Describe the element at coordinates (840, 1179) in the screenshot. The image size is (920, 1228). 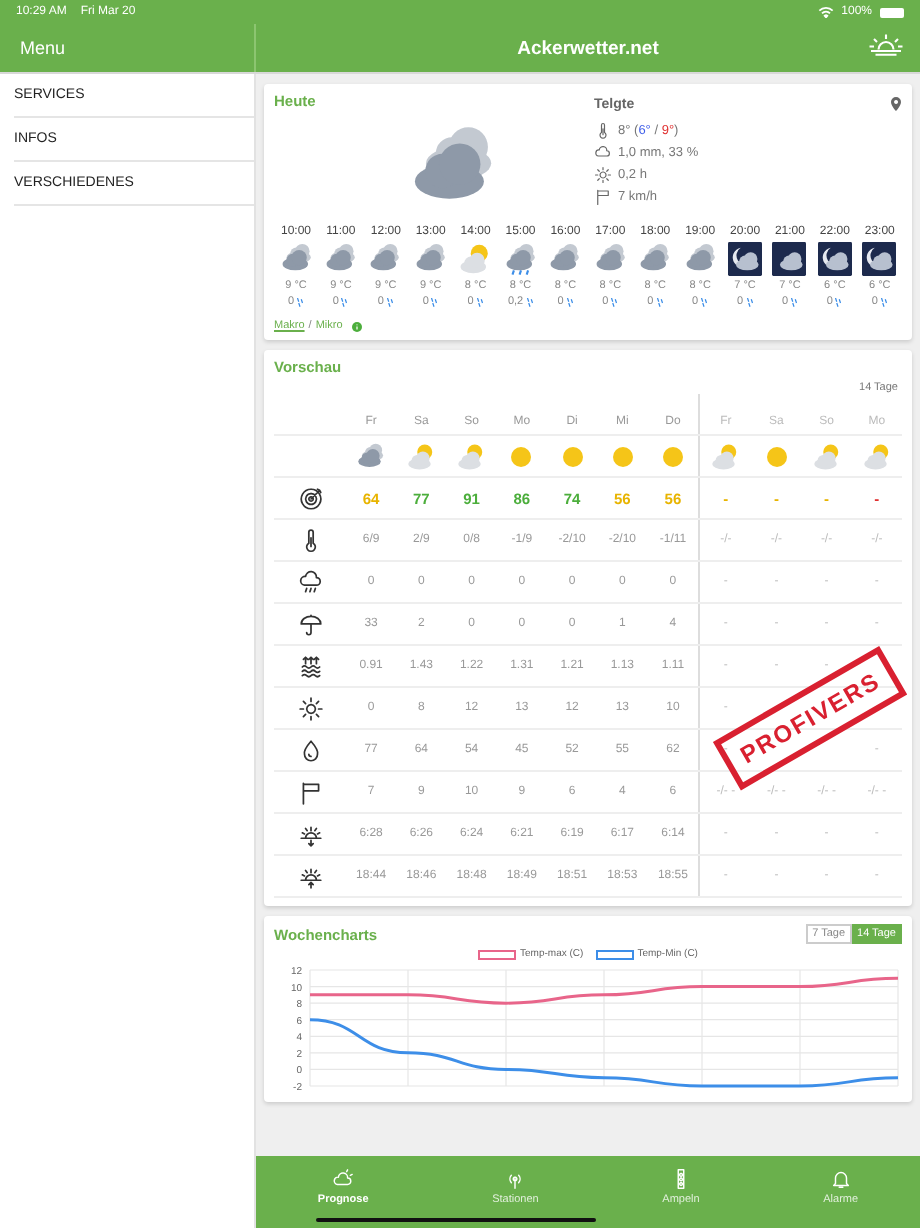
I see `bell-icon` at that location.